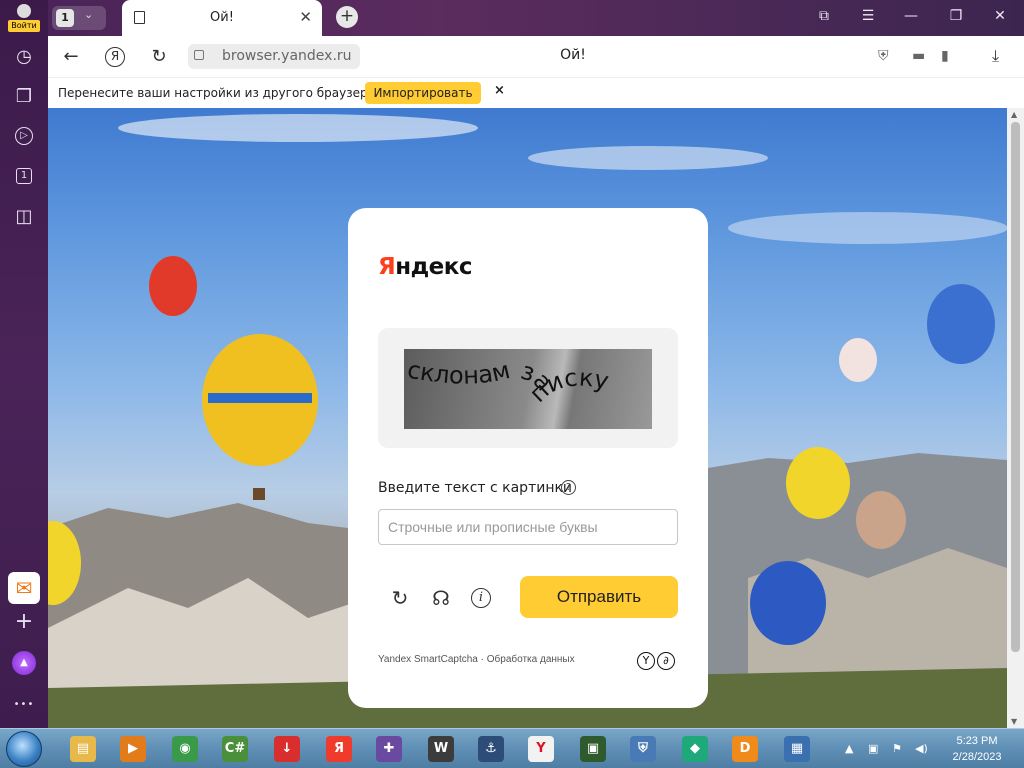 This screenshot has width=1024, height=768. I want to click on taskbar-network-app-button: ⛨, so click(643, 749).